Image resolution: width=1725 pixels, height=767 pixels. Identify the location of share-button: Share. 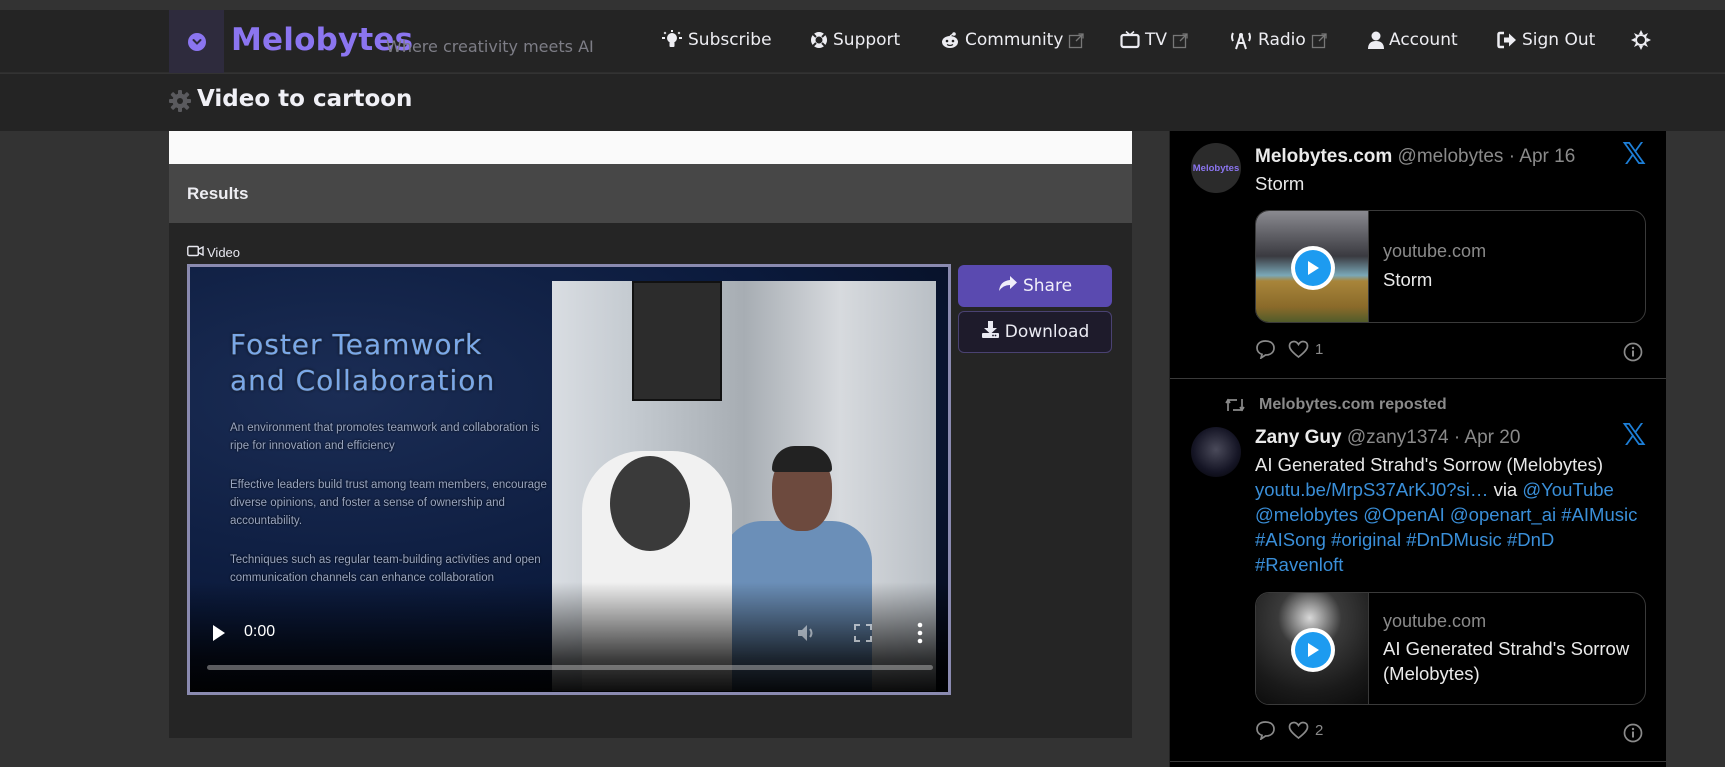
(1035, 286).